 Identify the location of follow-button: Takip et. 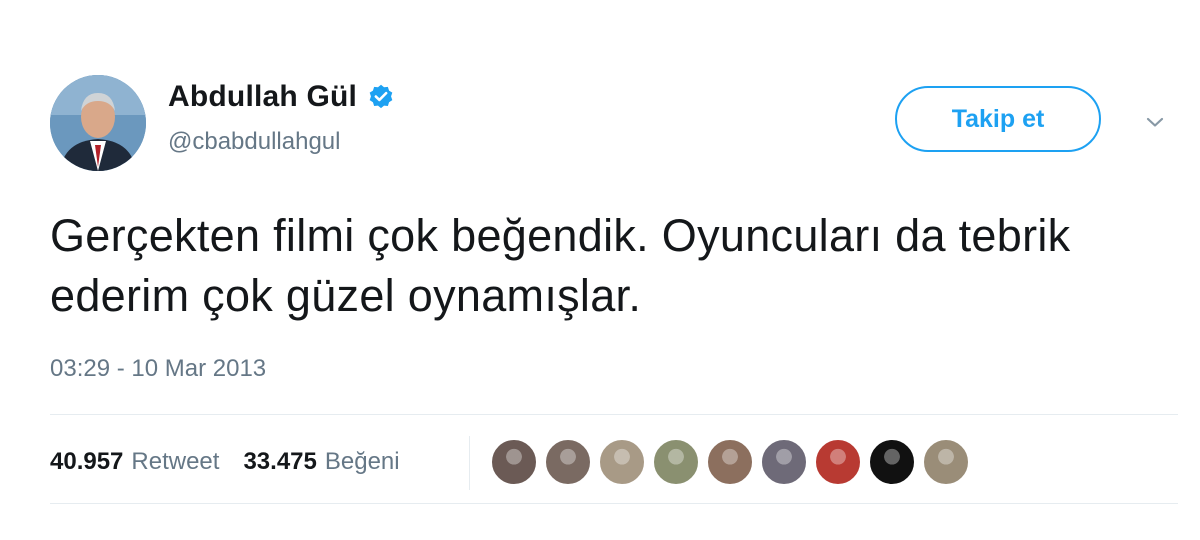
(998, 119).